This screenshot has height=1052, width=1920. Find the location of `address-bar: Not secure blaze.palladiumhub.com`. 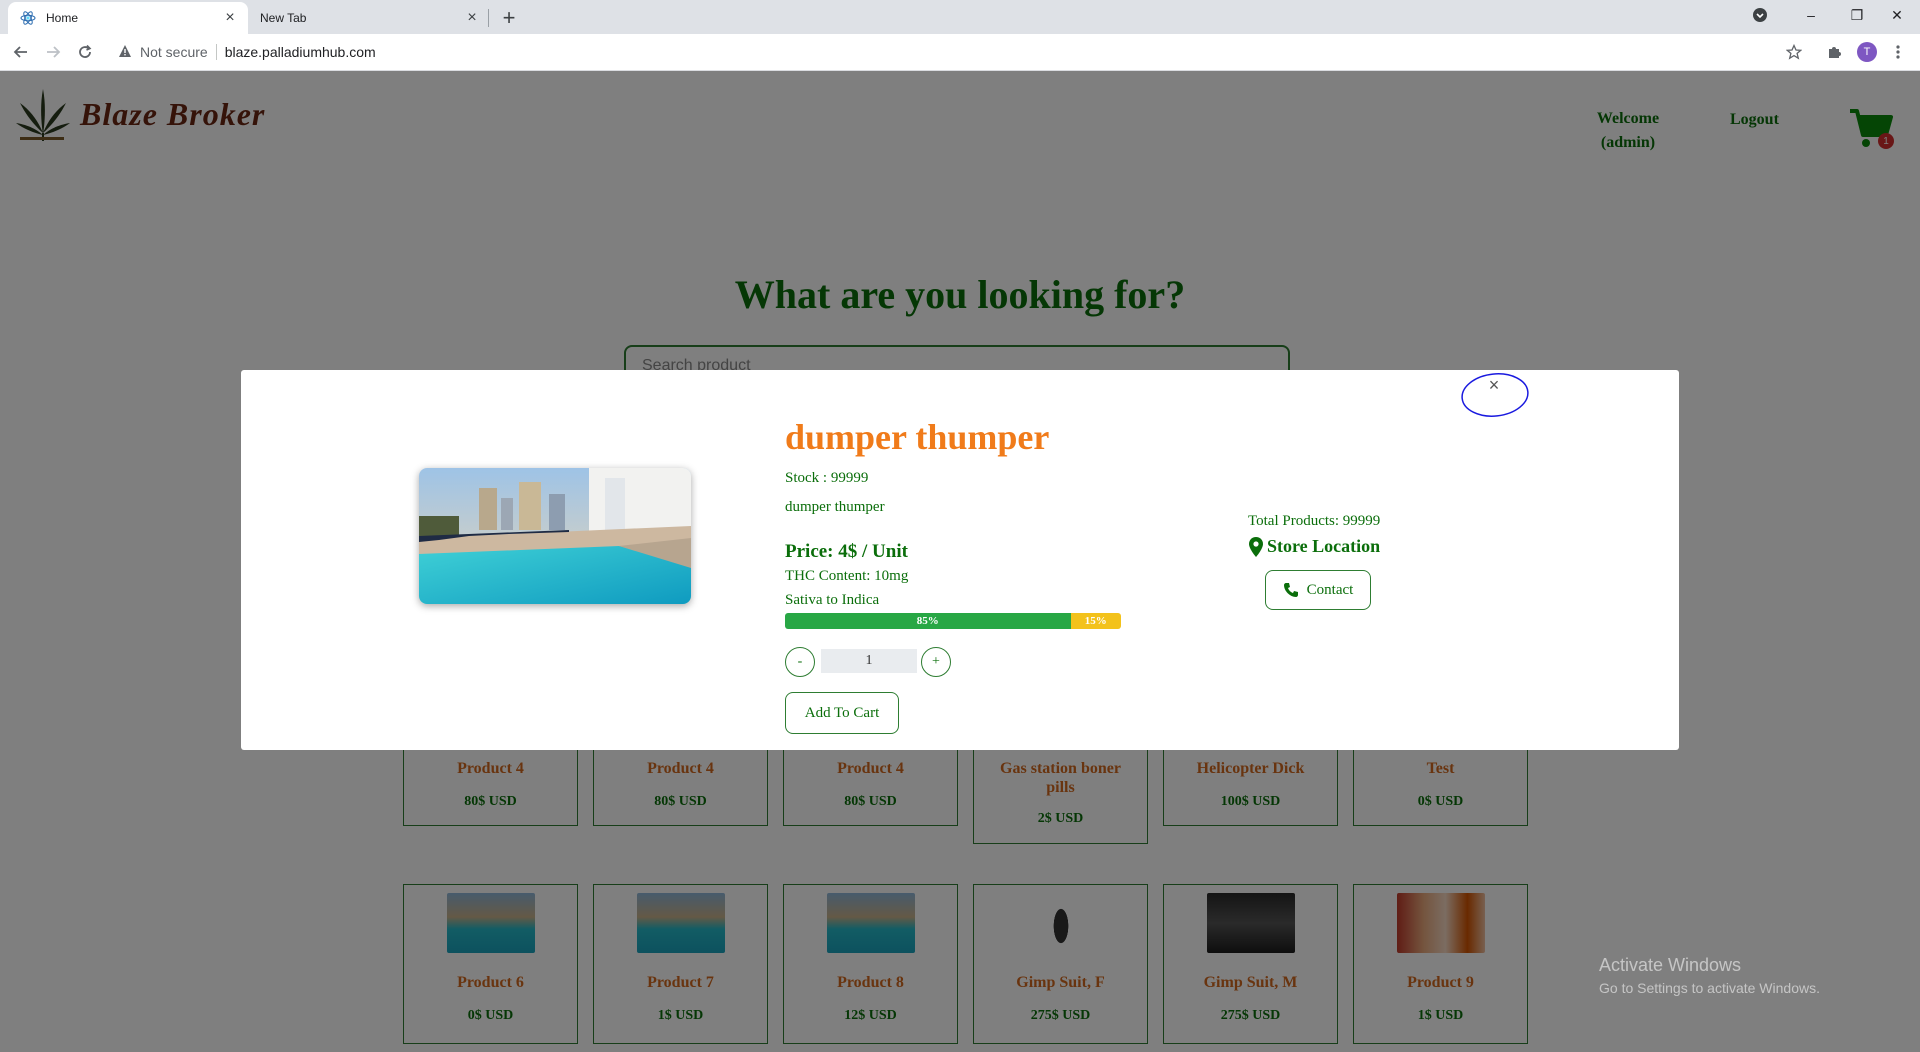

address-bar: Not secure blaze.palladiumhub.com is located at coordinates (953, 52).